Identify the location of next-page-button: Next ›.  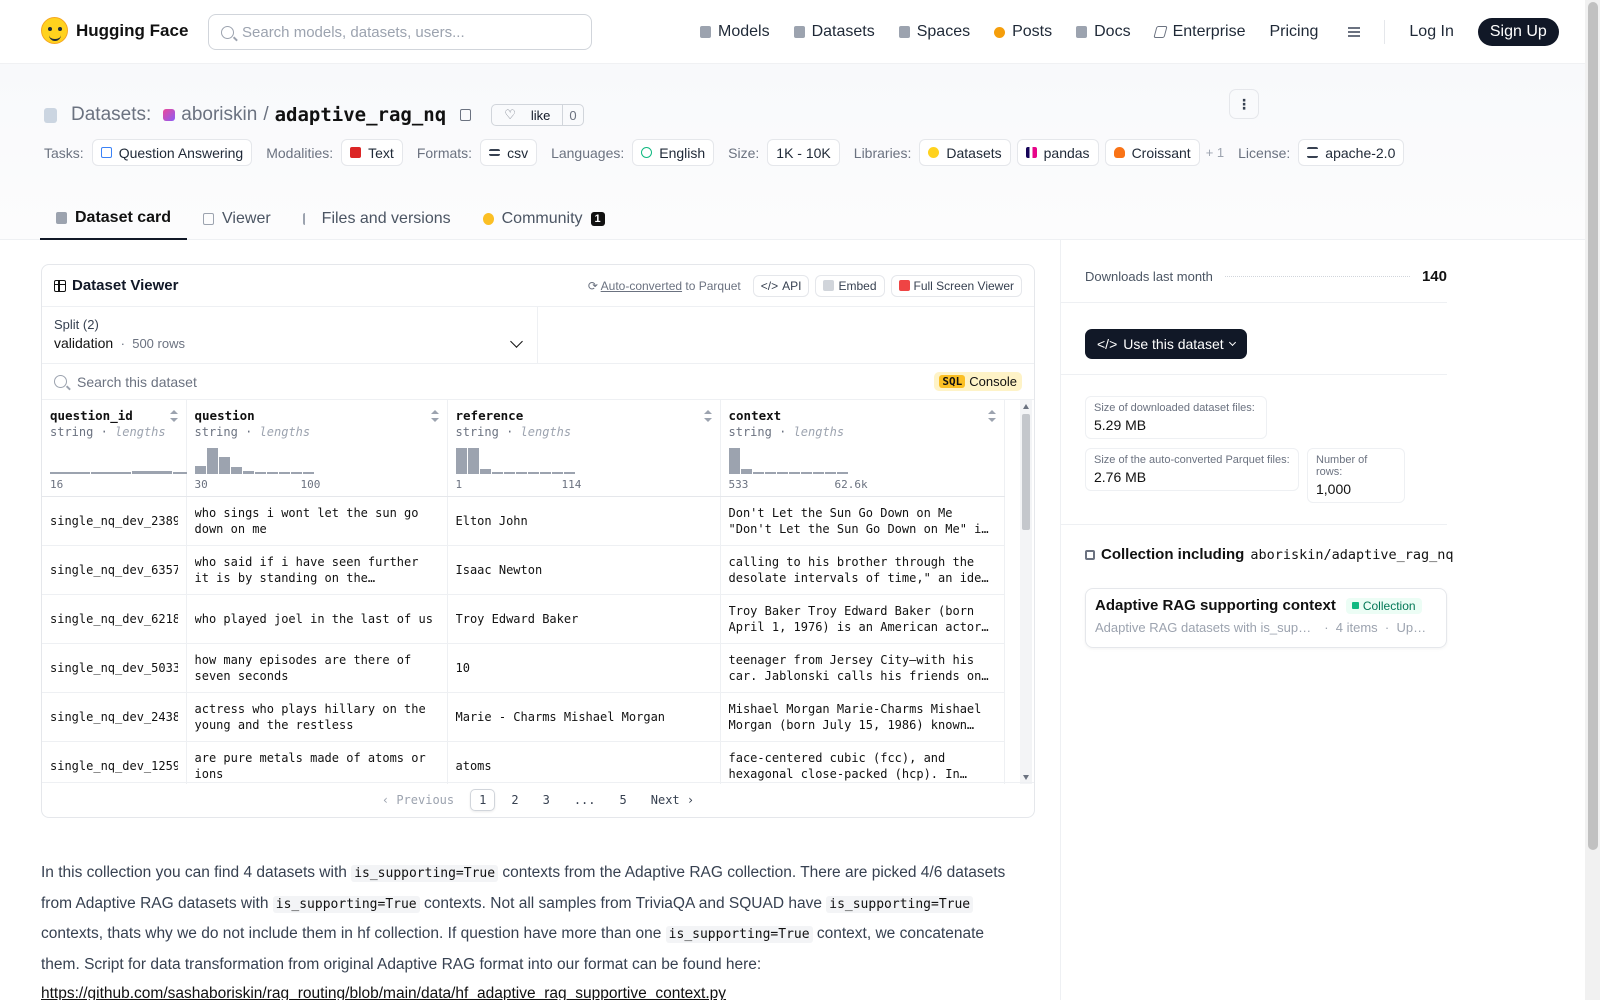
(672, 800).